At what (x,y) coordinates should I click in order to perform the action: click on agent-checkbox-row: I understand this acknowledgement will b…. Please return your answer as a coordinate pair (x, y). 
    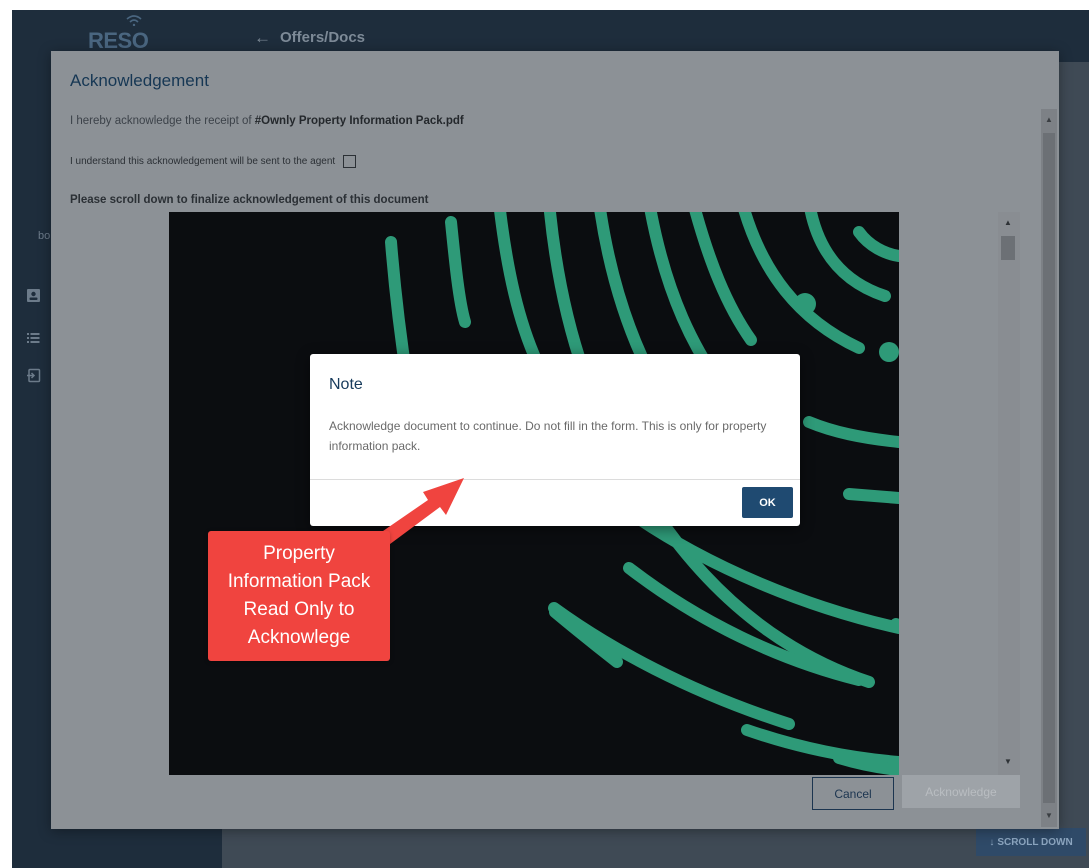
    Looking at the image, I should click on (213, 161).